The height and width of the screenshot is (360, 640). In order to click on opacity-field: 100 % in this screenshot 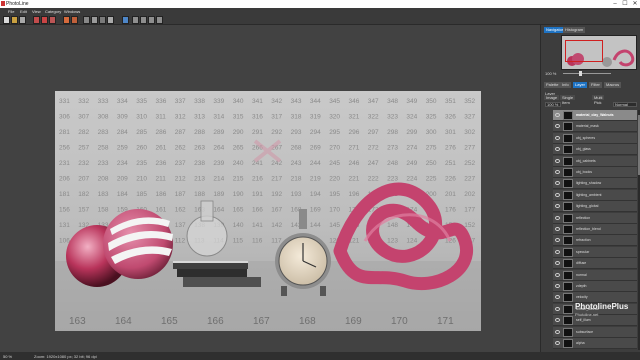, I will do `click(553, 104)`.